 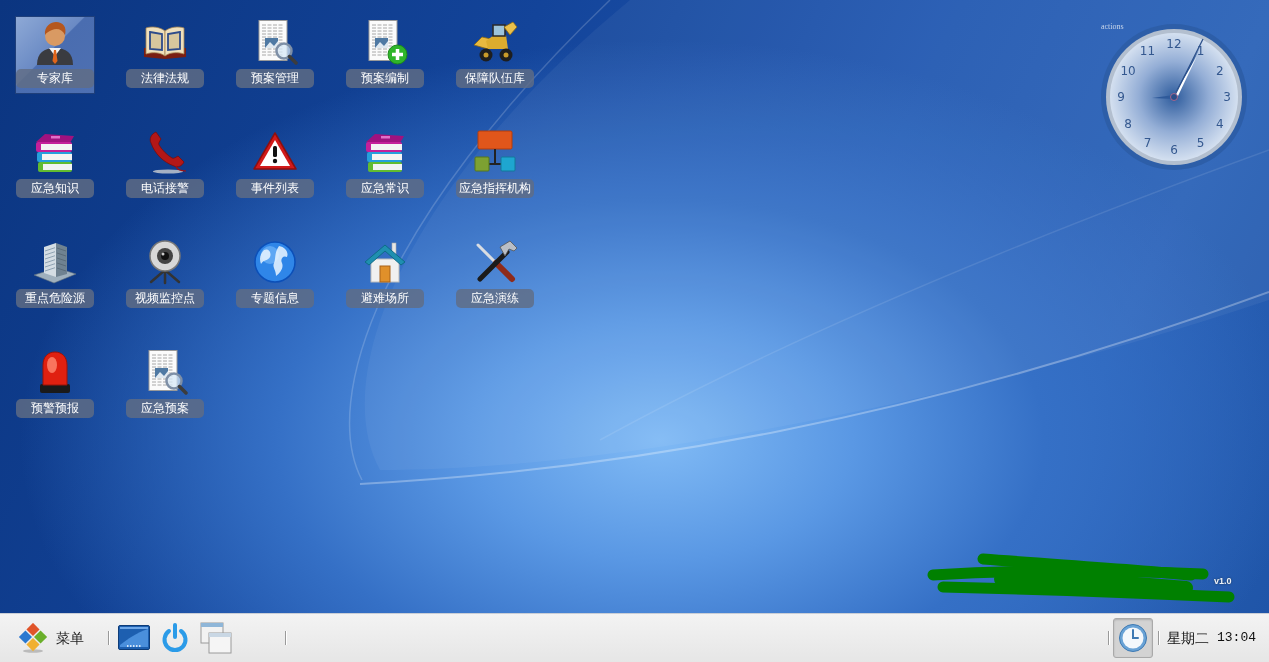 I want to click on desktop-shortcut: 应急指挥机构, so click(x=495, y=165).